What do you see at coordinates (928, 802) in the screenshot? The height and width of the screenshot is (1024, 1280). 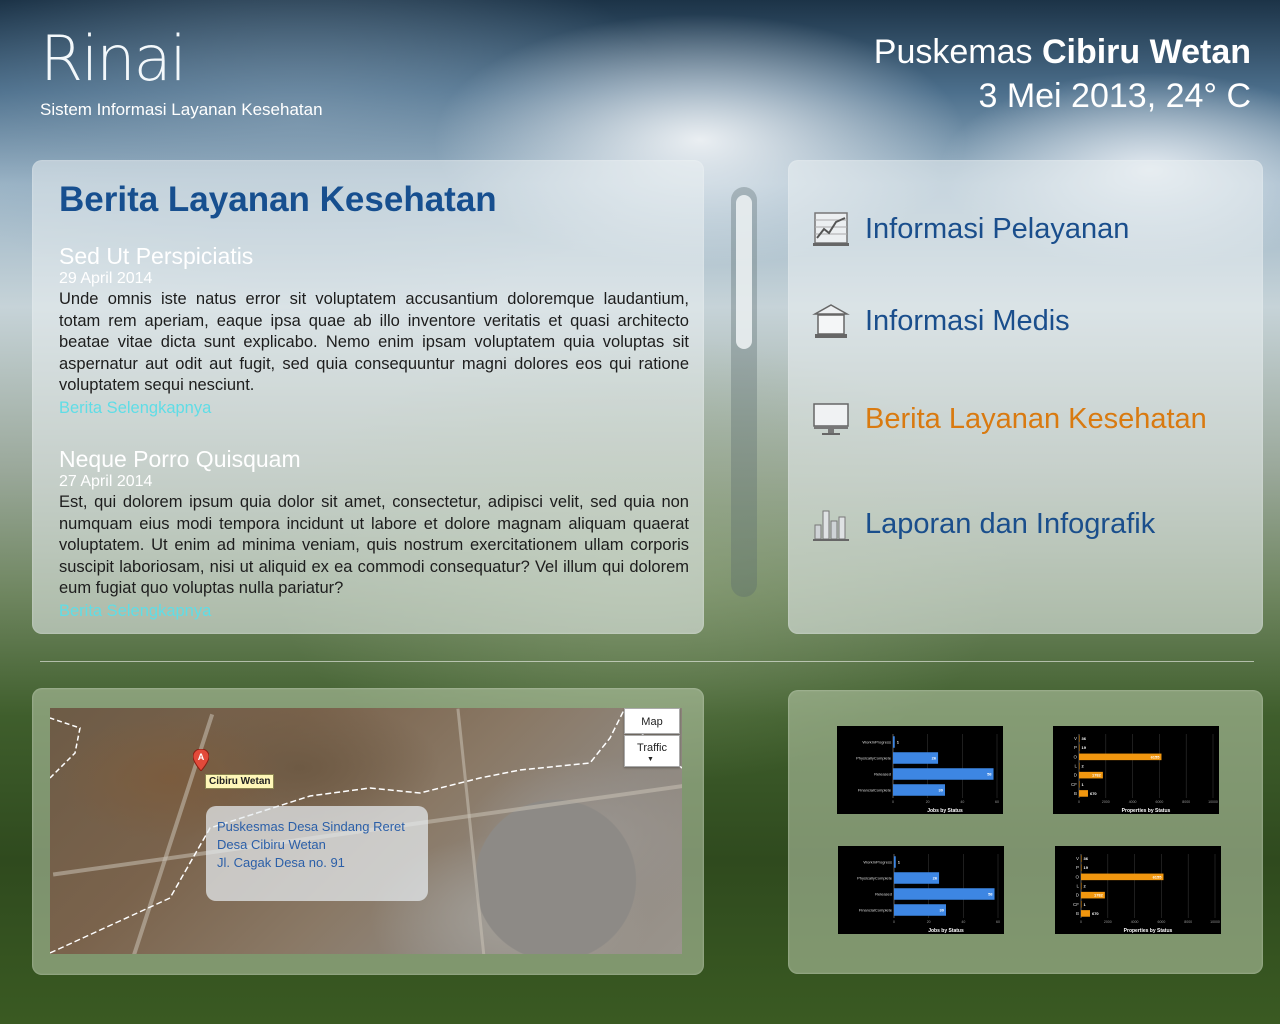 I see `x-tick-label: 20` at bounding box center [928, 802].